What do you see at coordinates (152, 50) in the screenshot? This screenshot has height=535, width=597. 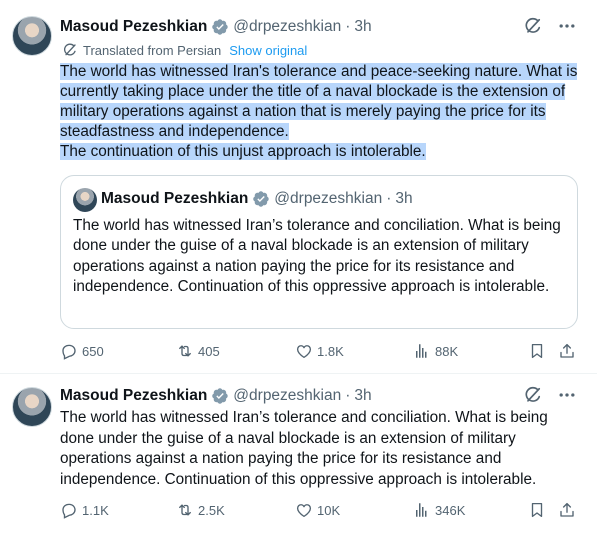 I see `translated-label: Translated from Persian` at bounding box center [152, 50].